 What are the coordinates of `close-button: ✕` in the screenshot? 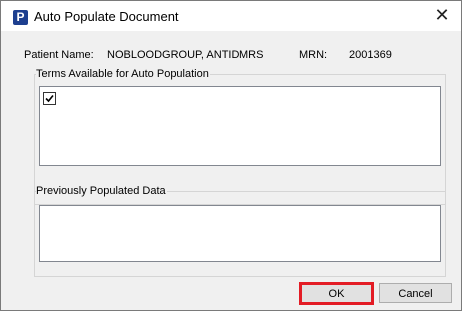 It's located at (442, 16).